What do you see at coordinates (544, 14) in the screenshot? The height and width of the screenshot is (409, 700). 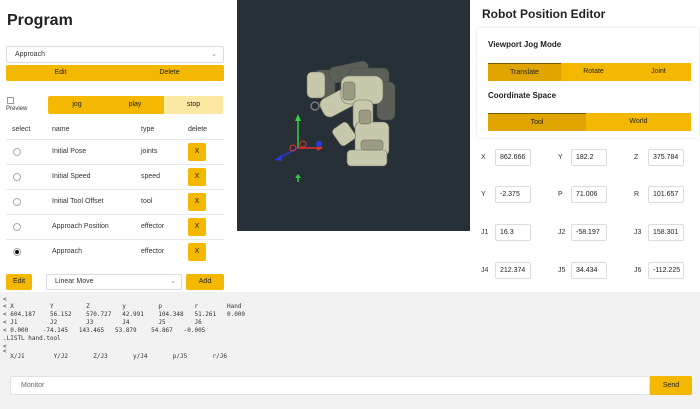 I see `editor-title: Robot Position Editor` at bounding box center [544, 14].